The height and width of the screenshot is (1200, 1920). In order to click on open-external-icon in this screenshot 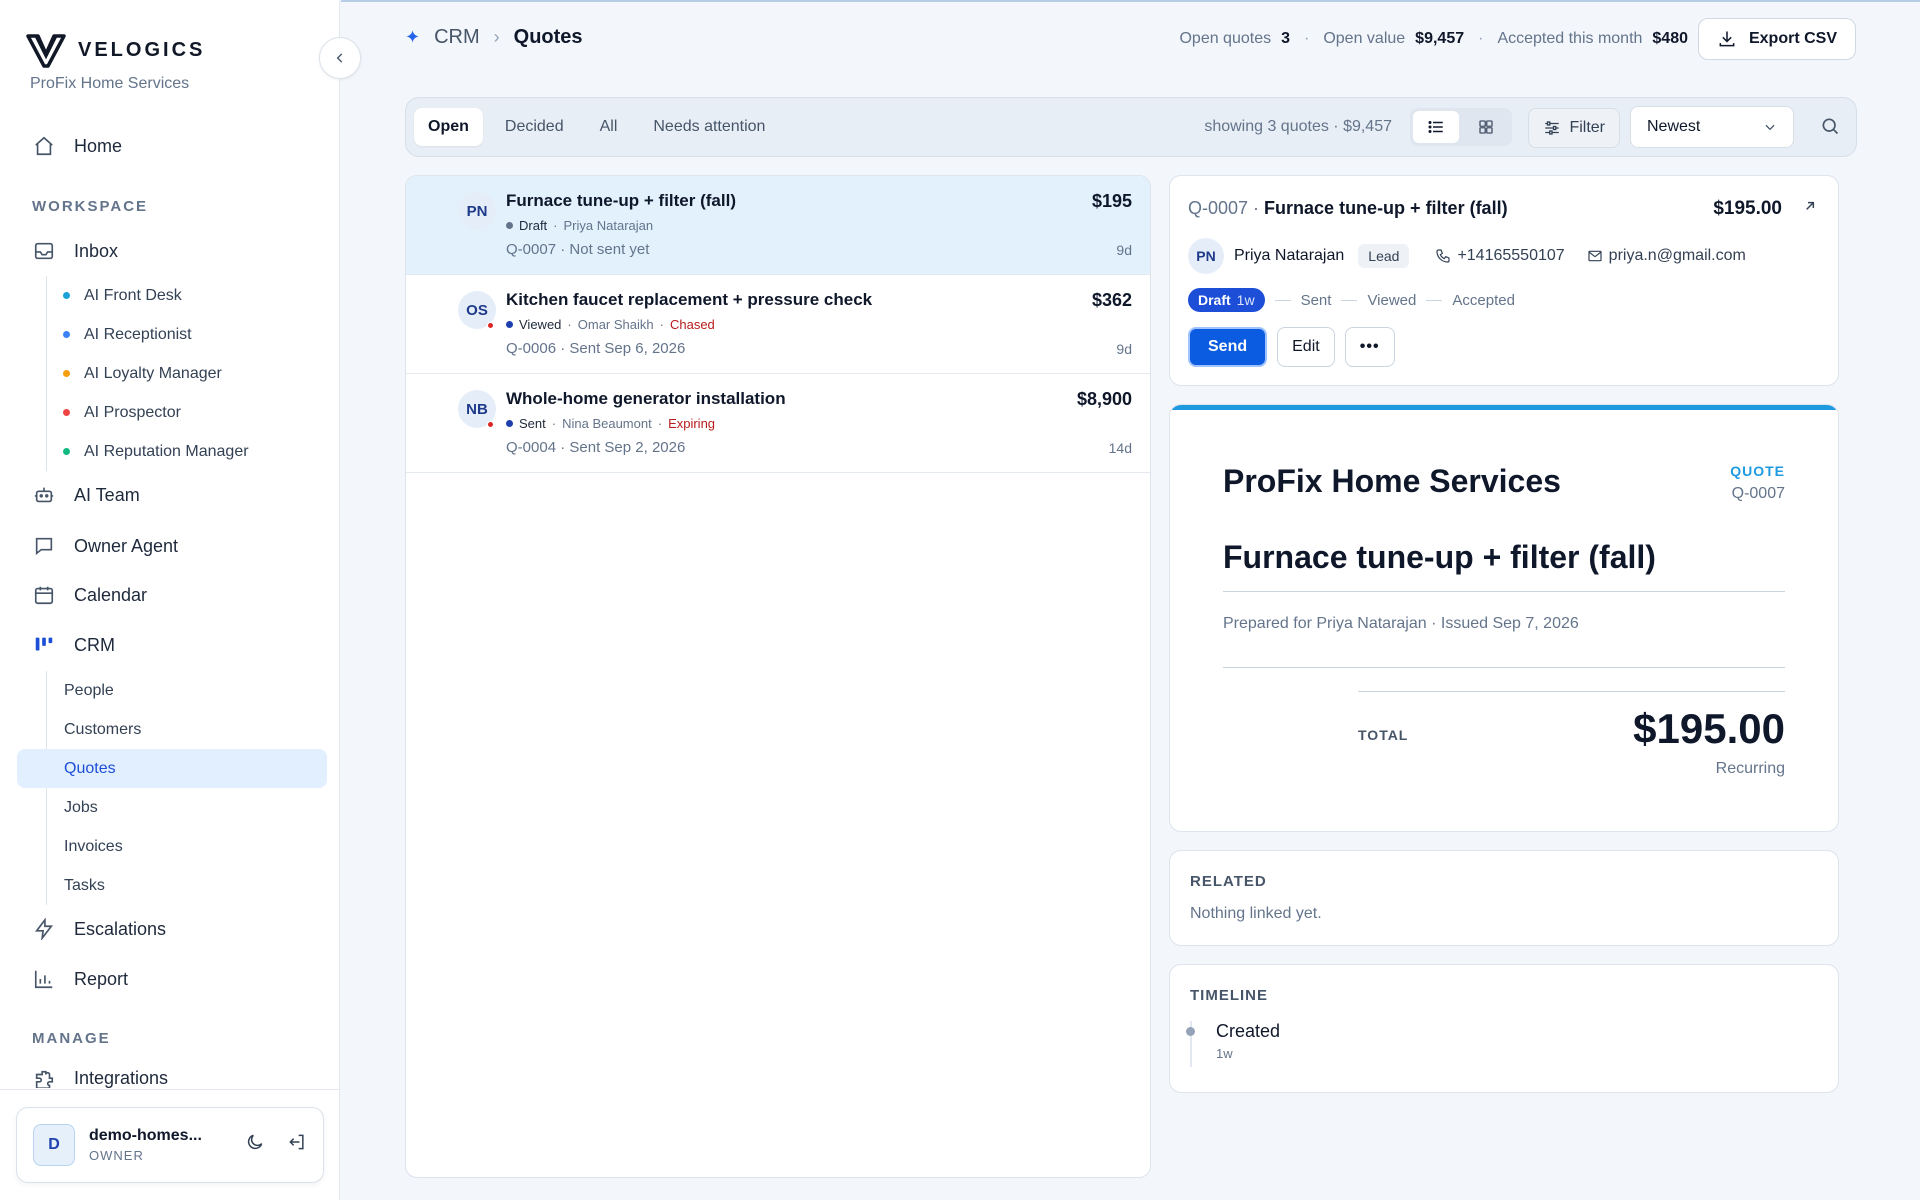, I will do `click(1810, 208)`.